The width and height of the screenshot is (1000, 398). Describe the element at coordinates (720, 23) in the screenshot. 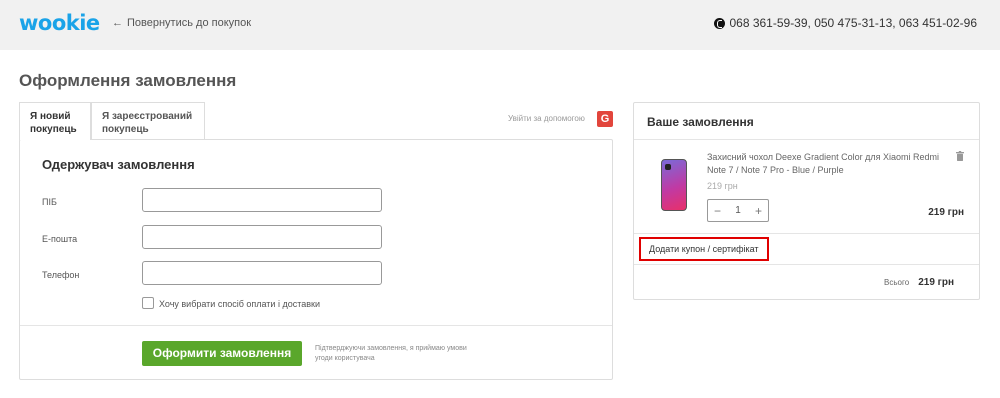

I see `phone-icon` at that location.